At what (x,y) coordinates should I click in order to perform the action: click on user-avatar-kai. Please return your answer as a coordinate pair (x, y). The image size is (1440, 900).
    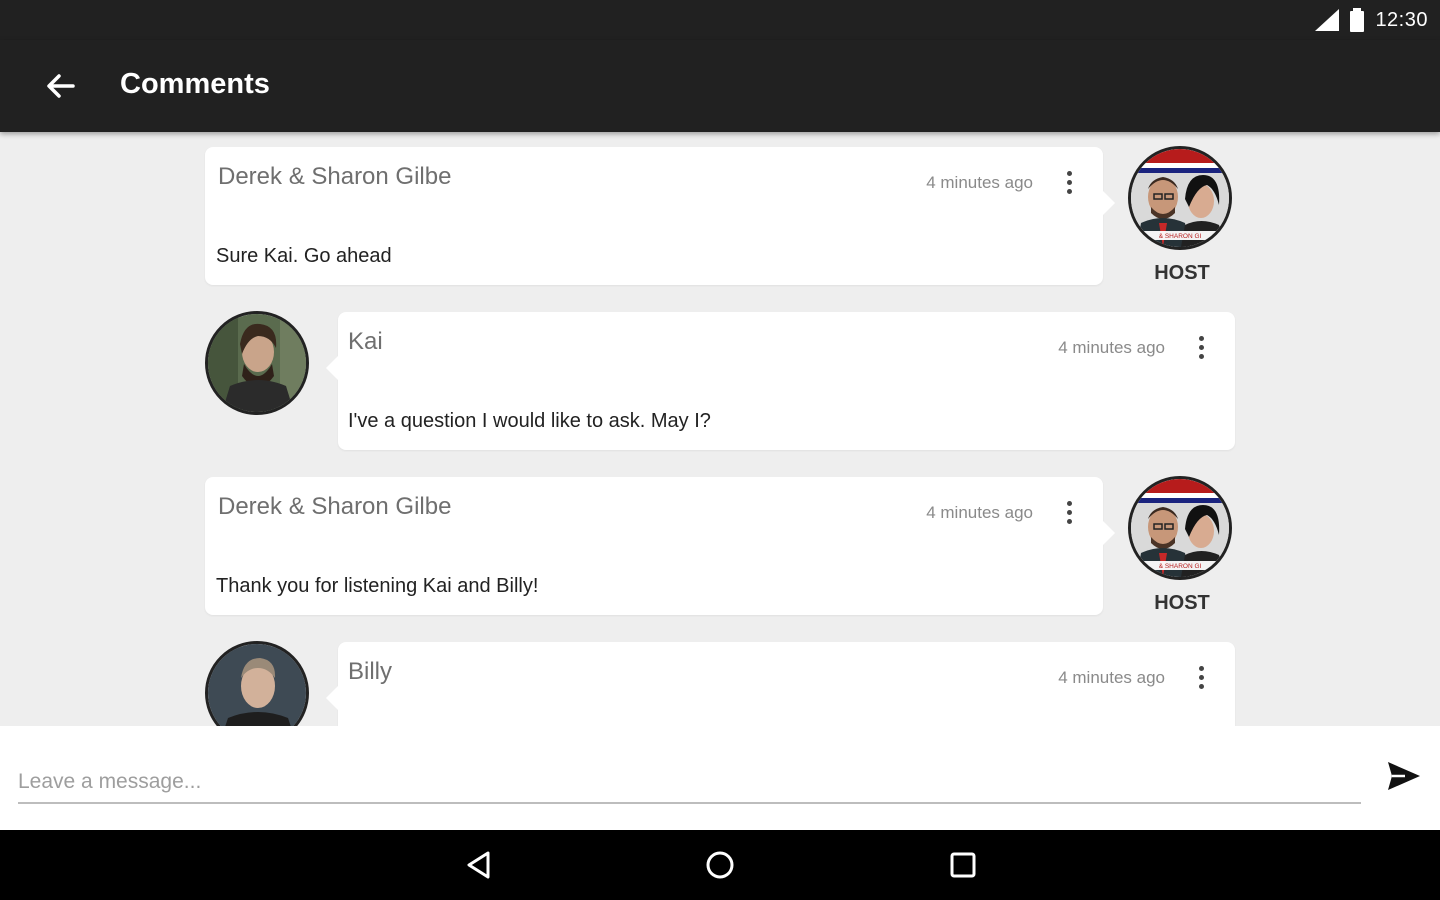
    Looking at the image, I should click on (257, 363).